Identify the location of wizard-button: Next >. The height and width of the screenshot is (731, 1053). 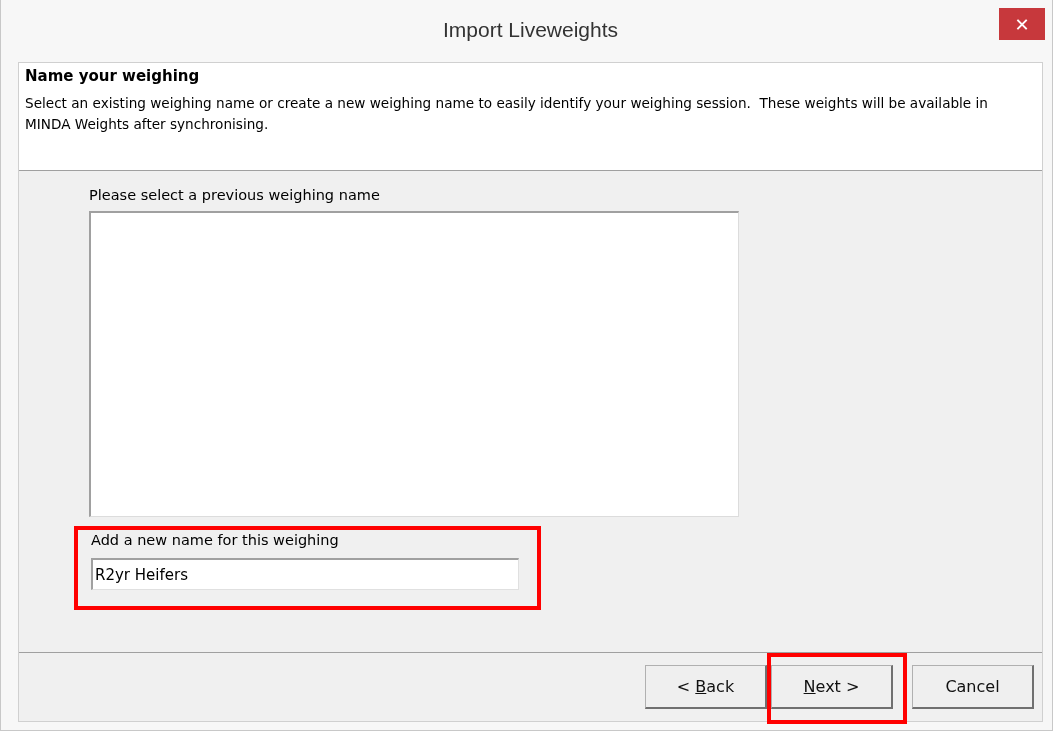
(832, 687).